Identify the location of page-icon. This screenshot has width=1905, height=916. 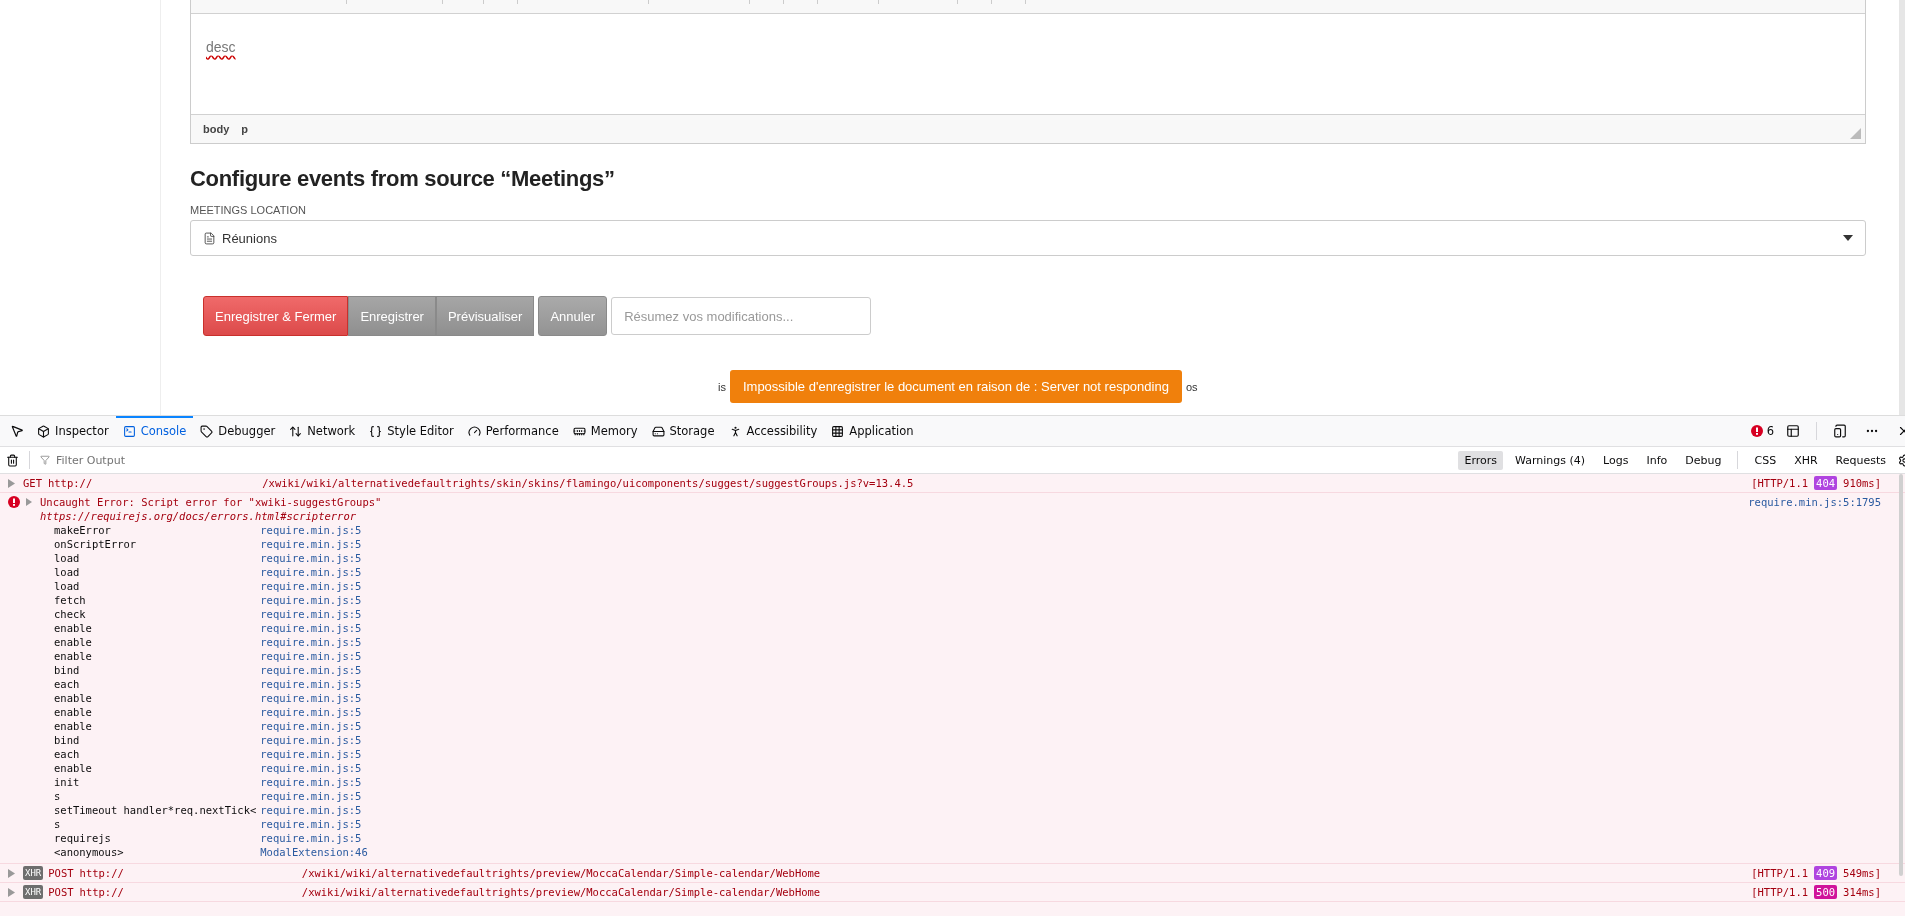
(209, 238).